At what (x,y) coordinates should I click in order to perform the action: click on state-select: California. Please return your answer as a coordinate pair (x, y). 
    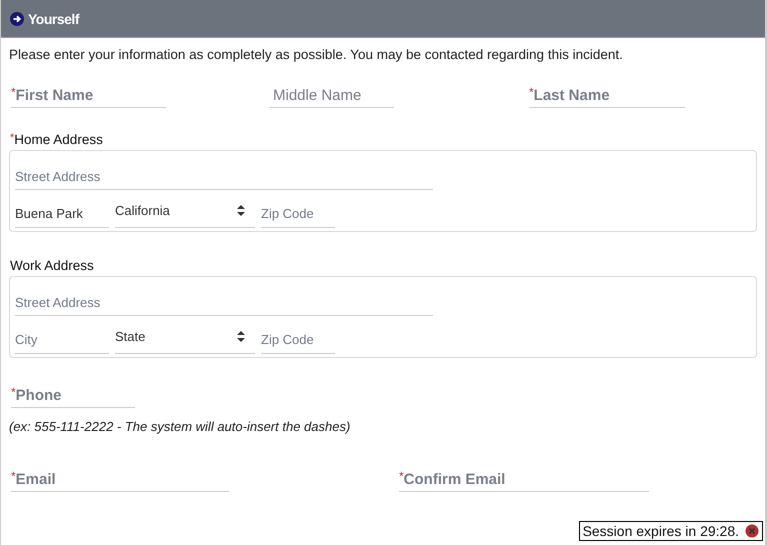
    Looking at the image, I should click on (185, 214).